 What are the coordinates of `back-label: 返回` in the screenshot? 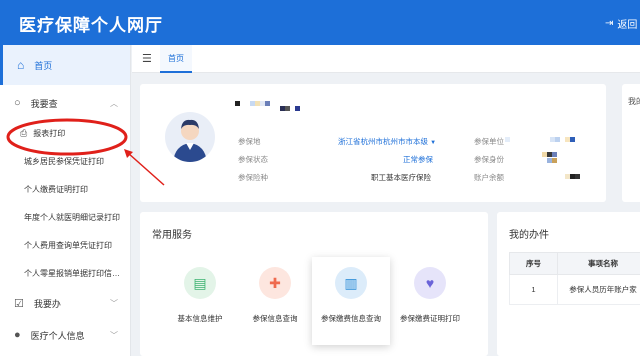 It's located at (627, 25).